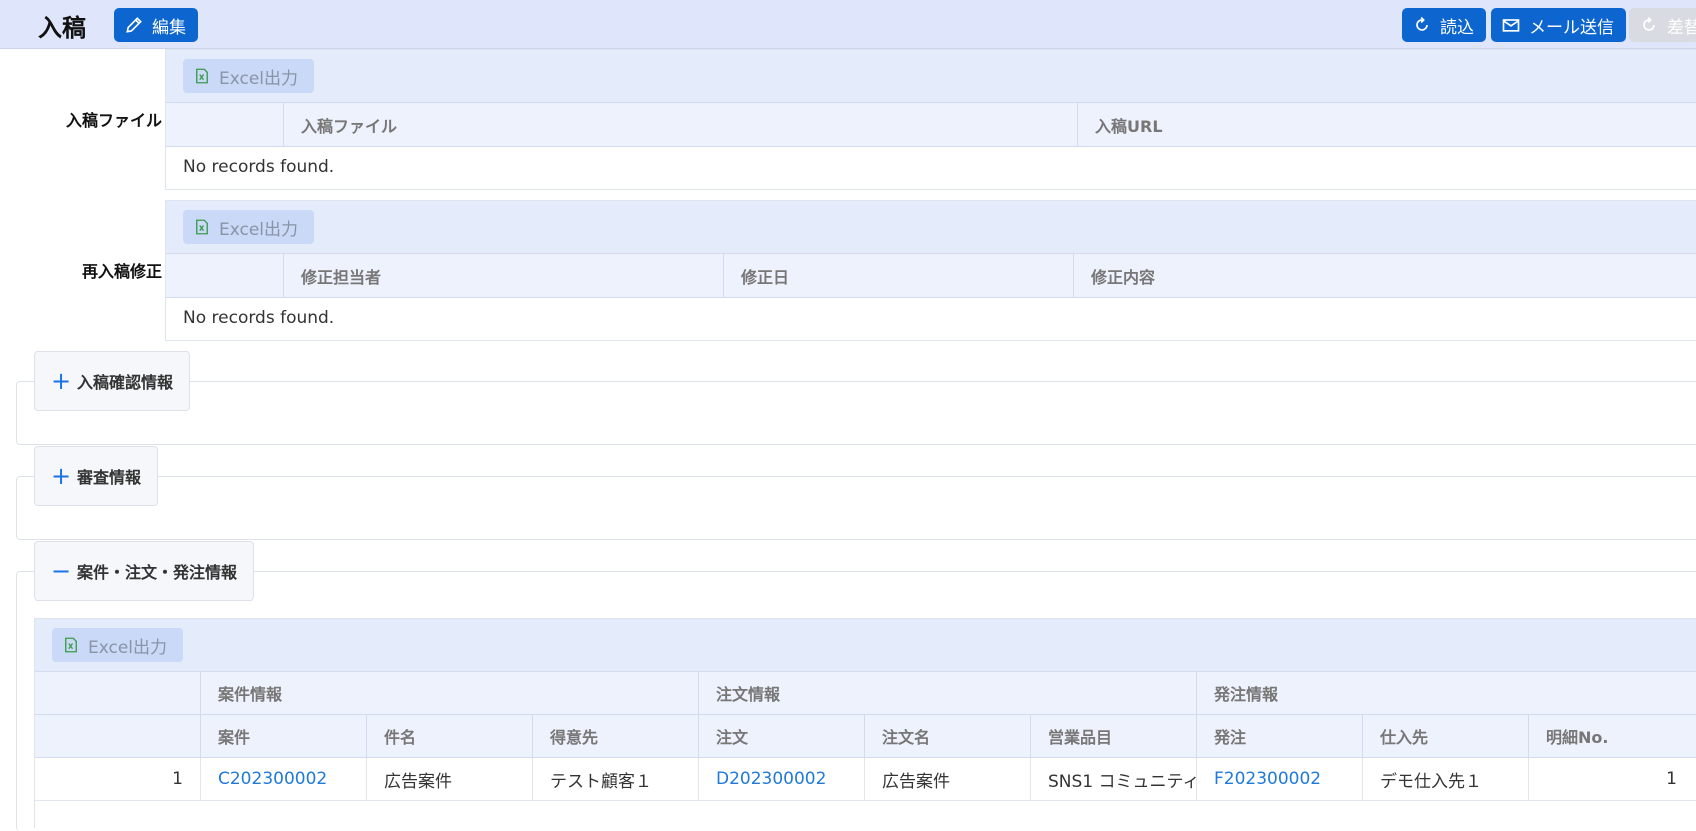  Describe the element at coordinates (1611, 736) in the screenshot. I see `column-header: 明細No.` at that location.